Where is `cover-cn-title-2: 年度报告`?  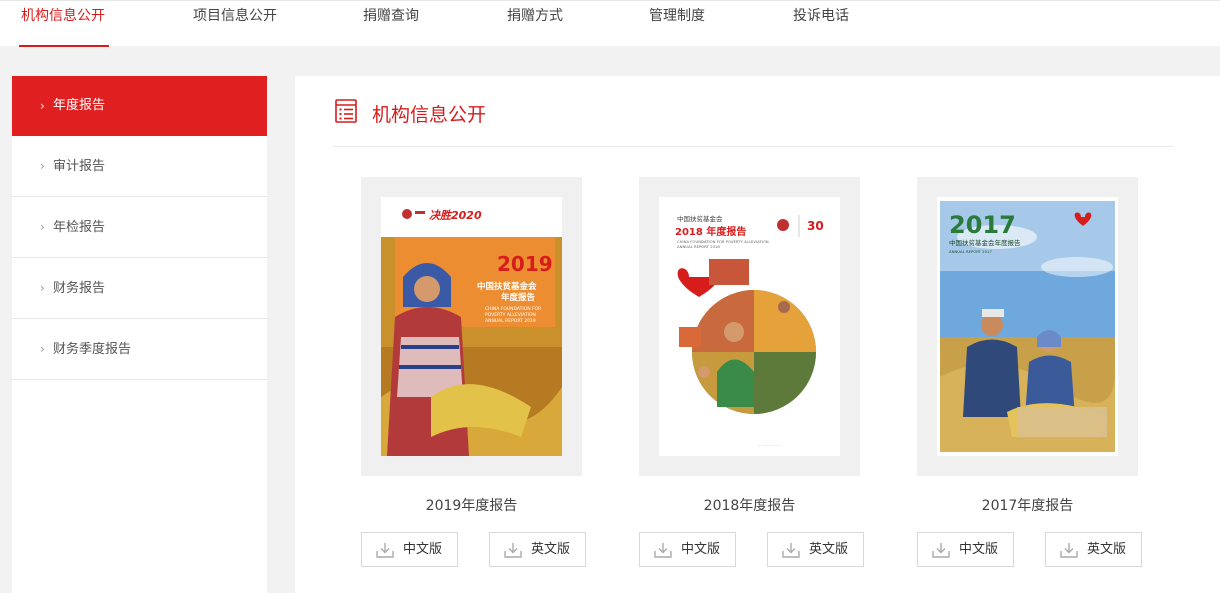 cover-cn-title-2: 年度报告 is located at coordinates (518, 297).